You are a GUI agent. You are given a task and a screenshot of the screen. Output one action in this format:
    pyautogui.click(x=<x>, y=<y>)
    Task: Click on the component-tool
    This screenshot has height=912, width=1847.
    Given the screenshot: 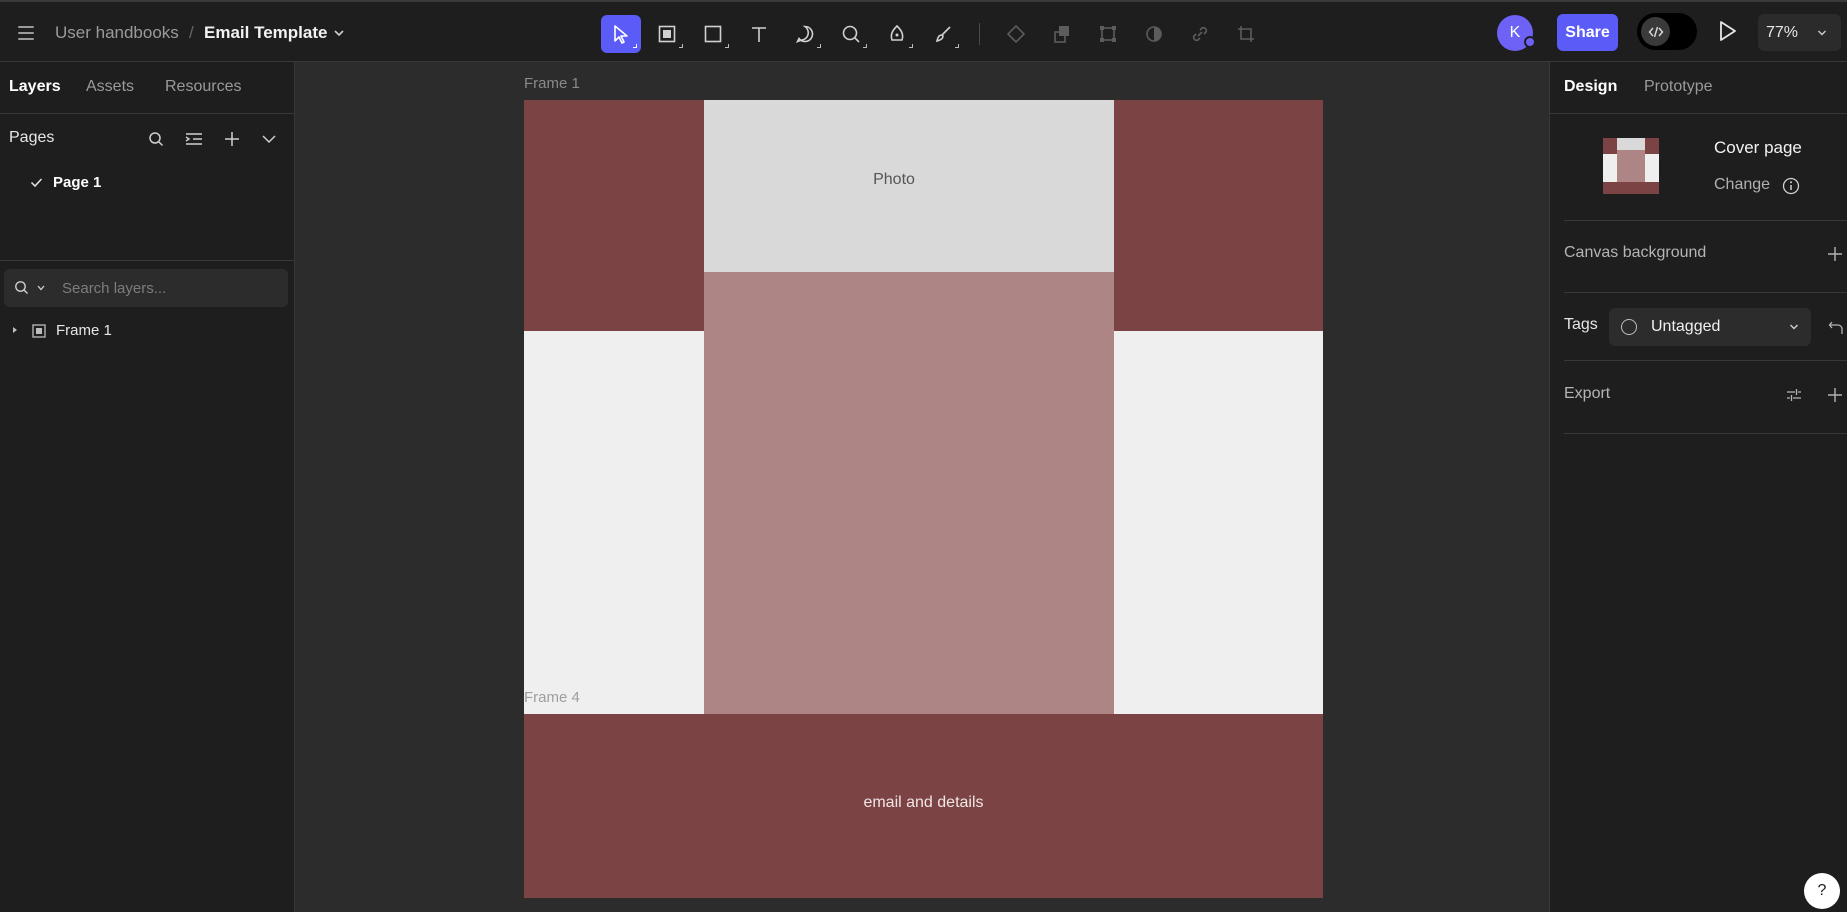 What is the action you would take?
    pyautogui.click(x=1016, y=34)
    